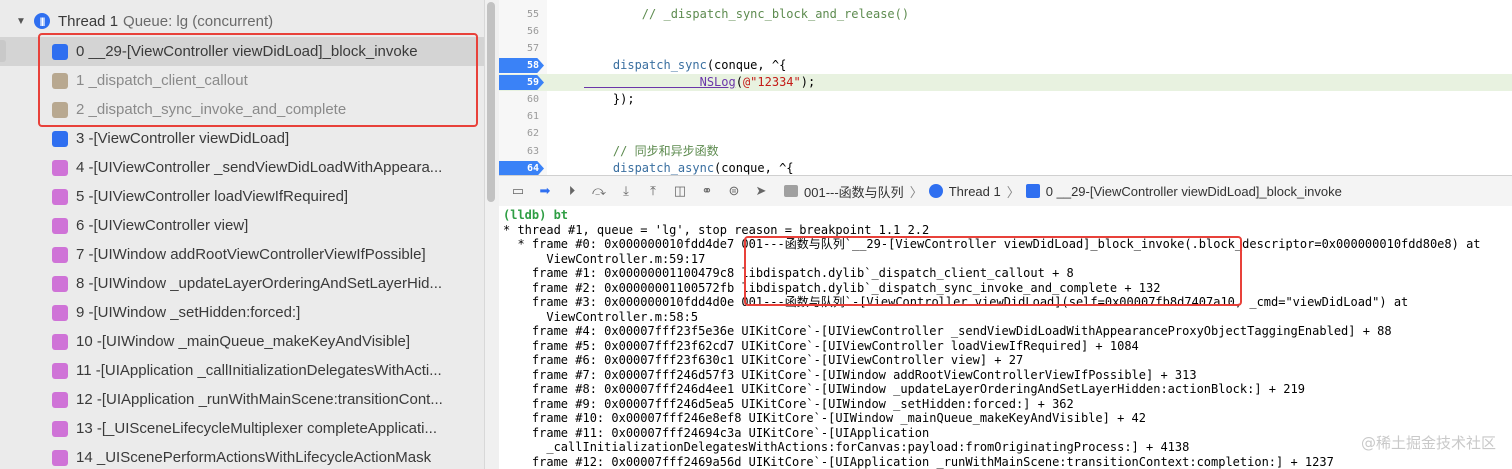  What do you see at coordinates (746, 65) in the screenshot?
I see `code-token: (conque, ^{` at bounding box center [746, 65].